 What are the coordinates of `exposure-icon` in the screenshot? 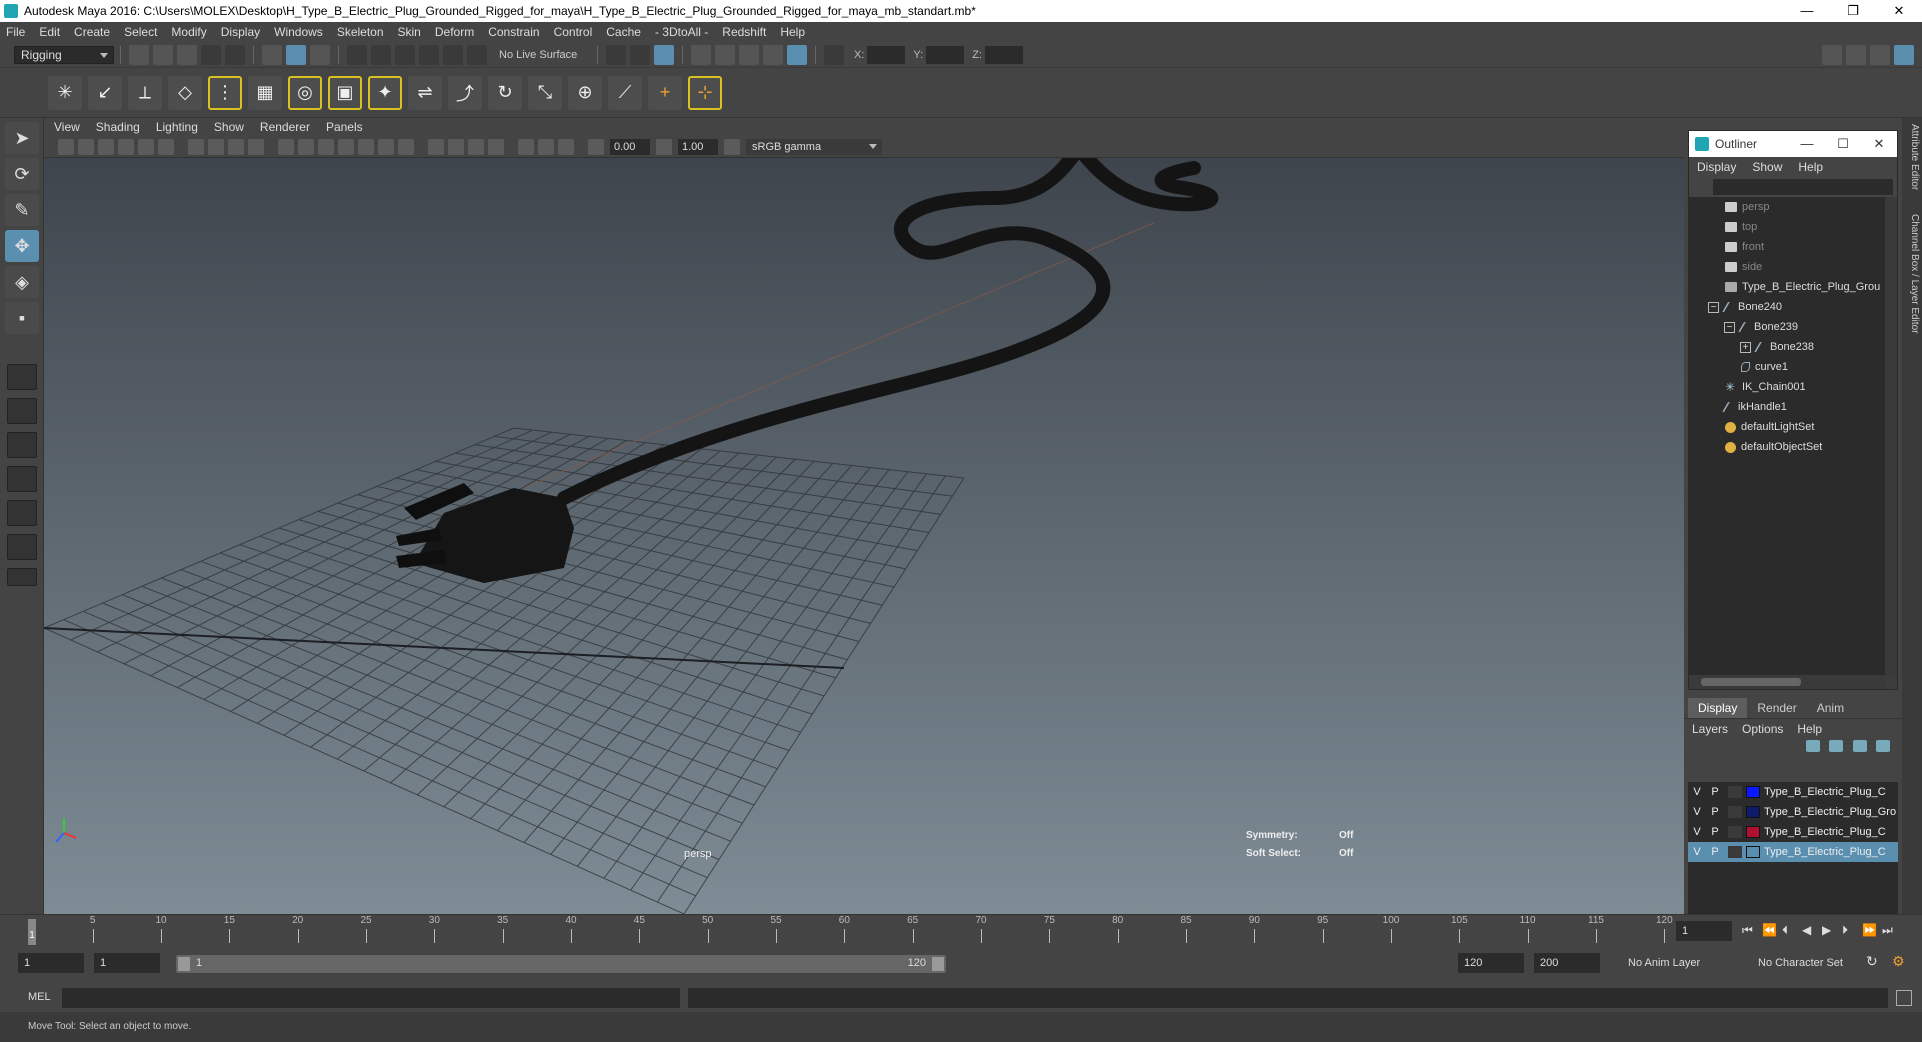 It's located at (596, 146).